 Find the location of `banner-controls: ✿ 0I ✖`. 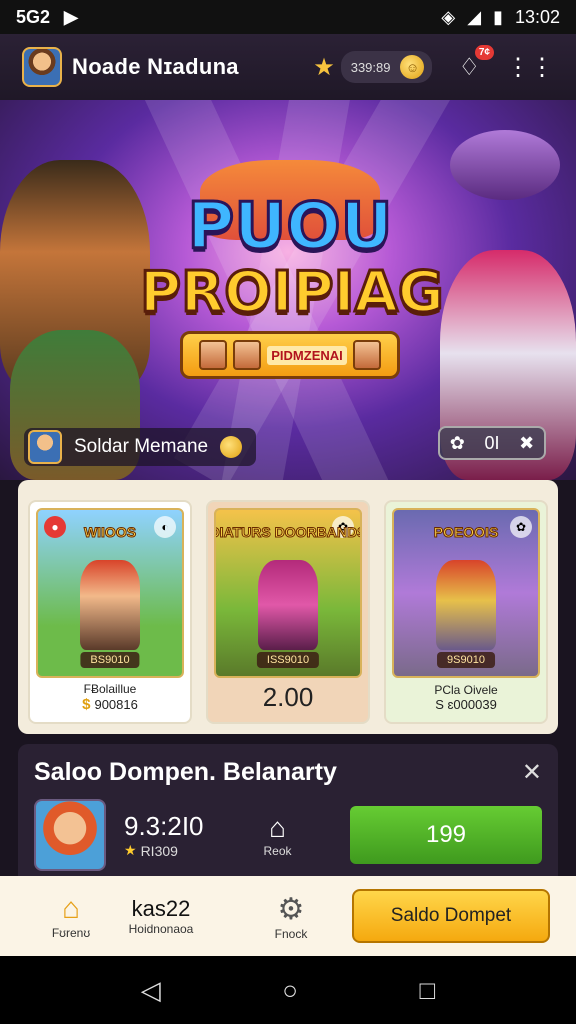

banner-controls: ✿ 0I ✖ is located at coordinates (492, 443).